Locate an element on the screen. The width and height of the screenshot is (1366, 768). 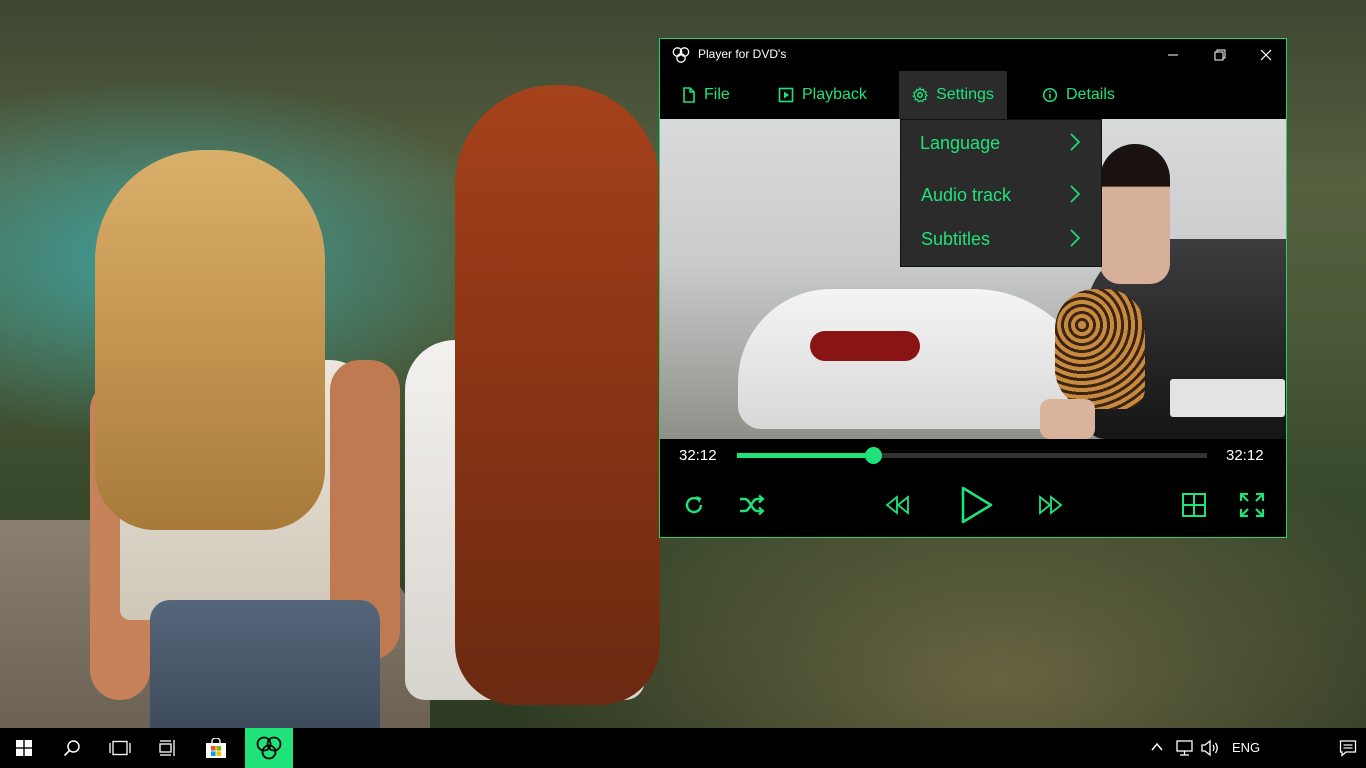
maximize-button is located at coordinates (1220, 55).